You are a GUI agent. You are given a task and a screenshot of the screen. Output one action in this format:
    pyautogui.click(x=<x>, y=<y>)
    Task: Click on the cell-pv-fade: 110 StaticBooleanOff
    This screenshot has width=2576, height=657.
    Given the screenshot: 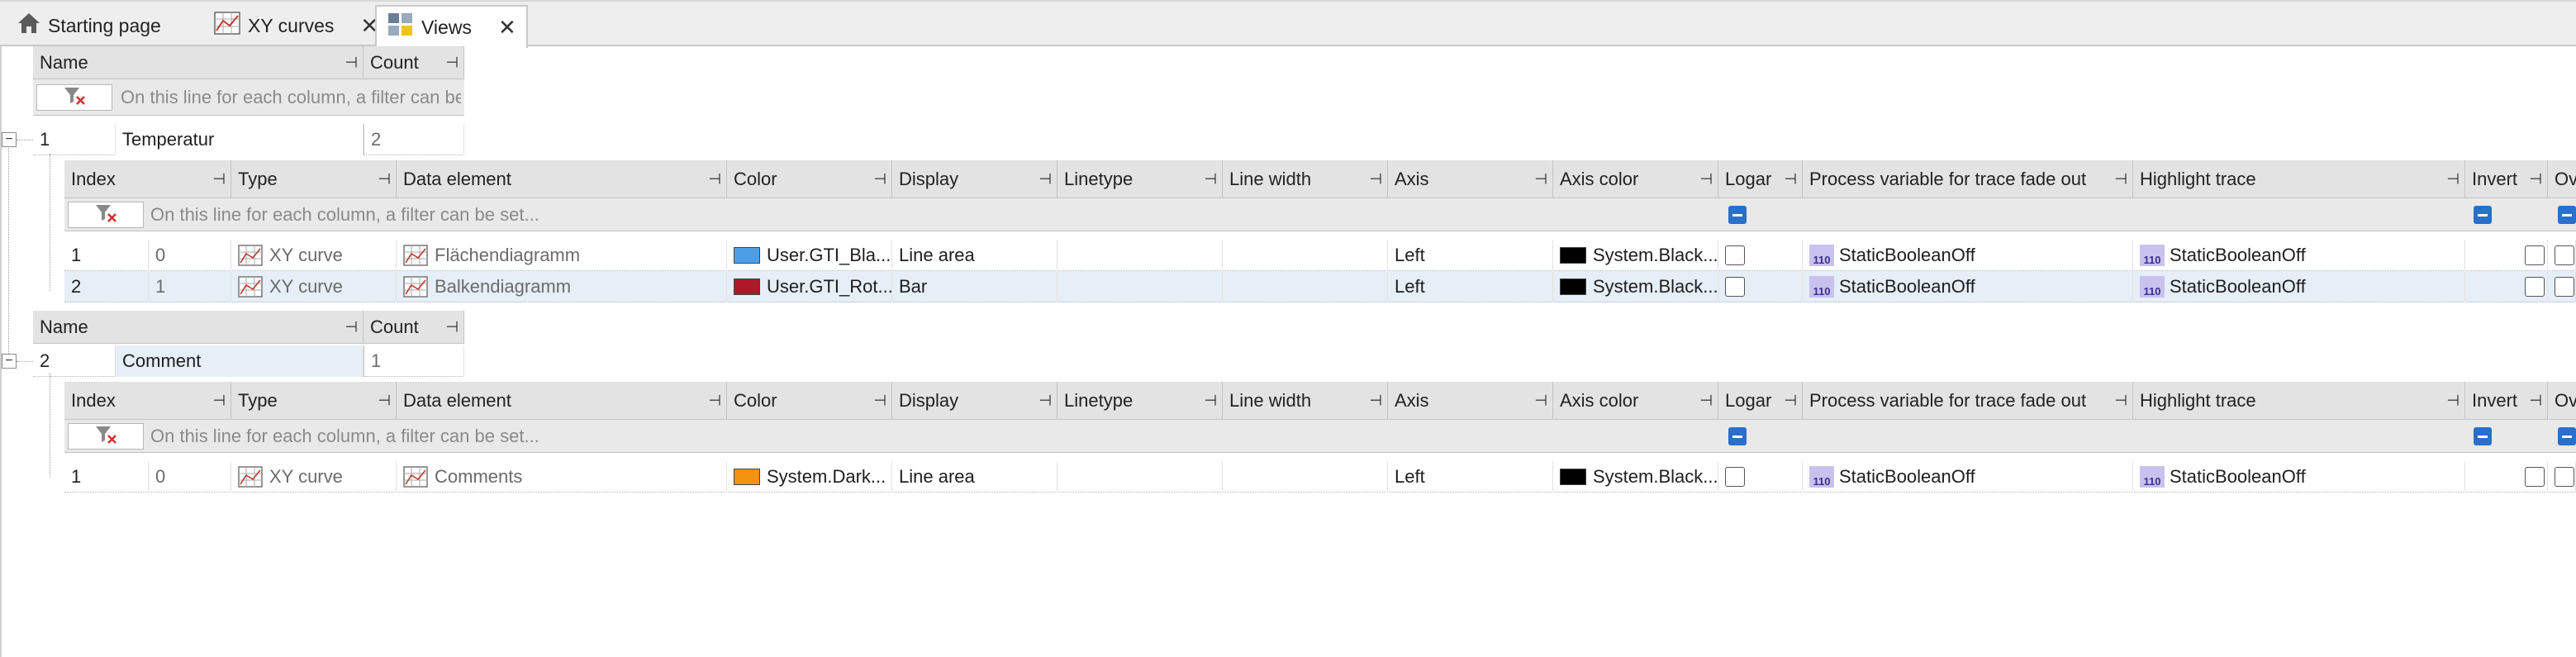 What is the action you would take?
    pyautogui.click(x=1968, y=256)
    